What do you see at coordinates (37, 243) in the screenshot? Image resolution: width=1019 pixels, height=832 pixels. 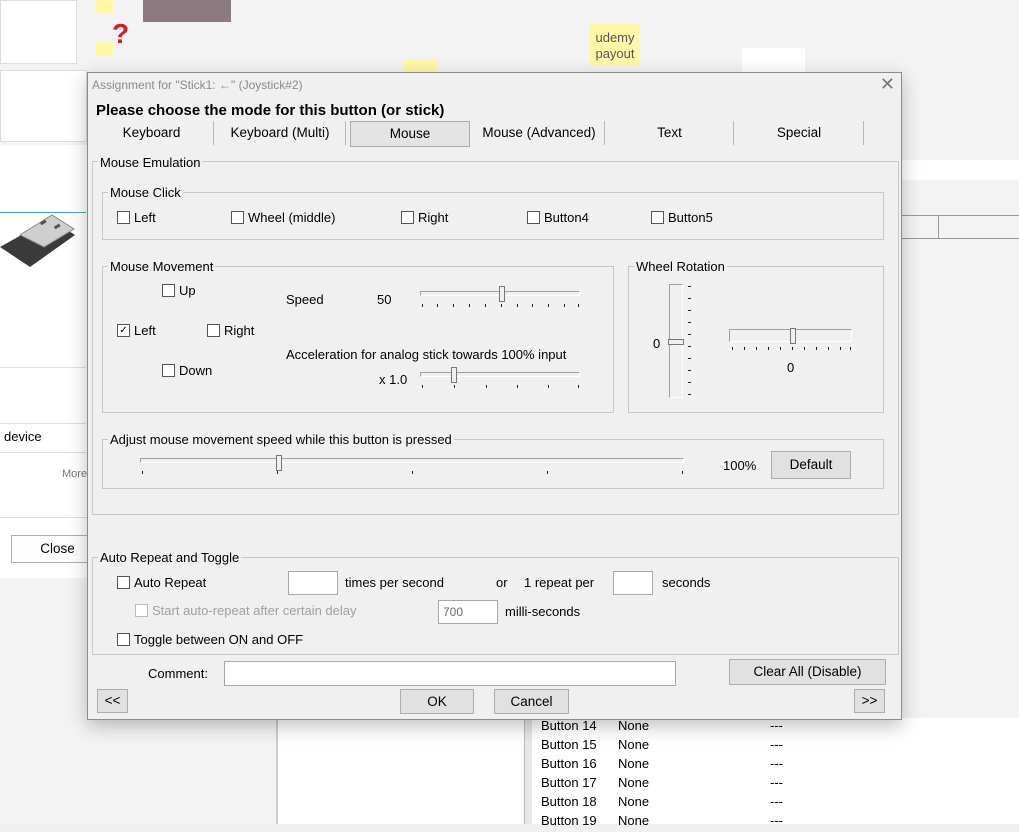 I see `usb-dongle-icon: on` at bounding box center [37, 243].